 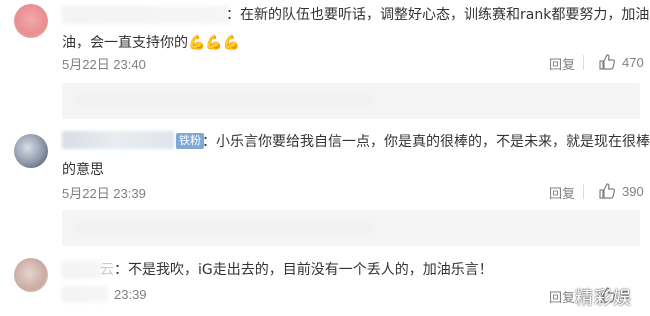 I want to click on comment-text-line: 油，会一直支持你的💪💪💪, so click(x=151, y=43).